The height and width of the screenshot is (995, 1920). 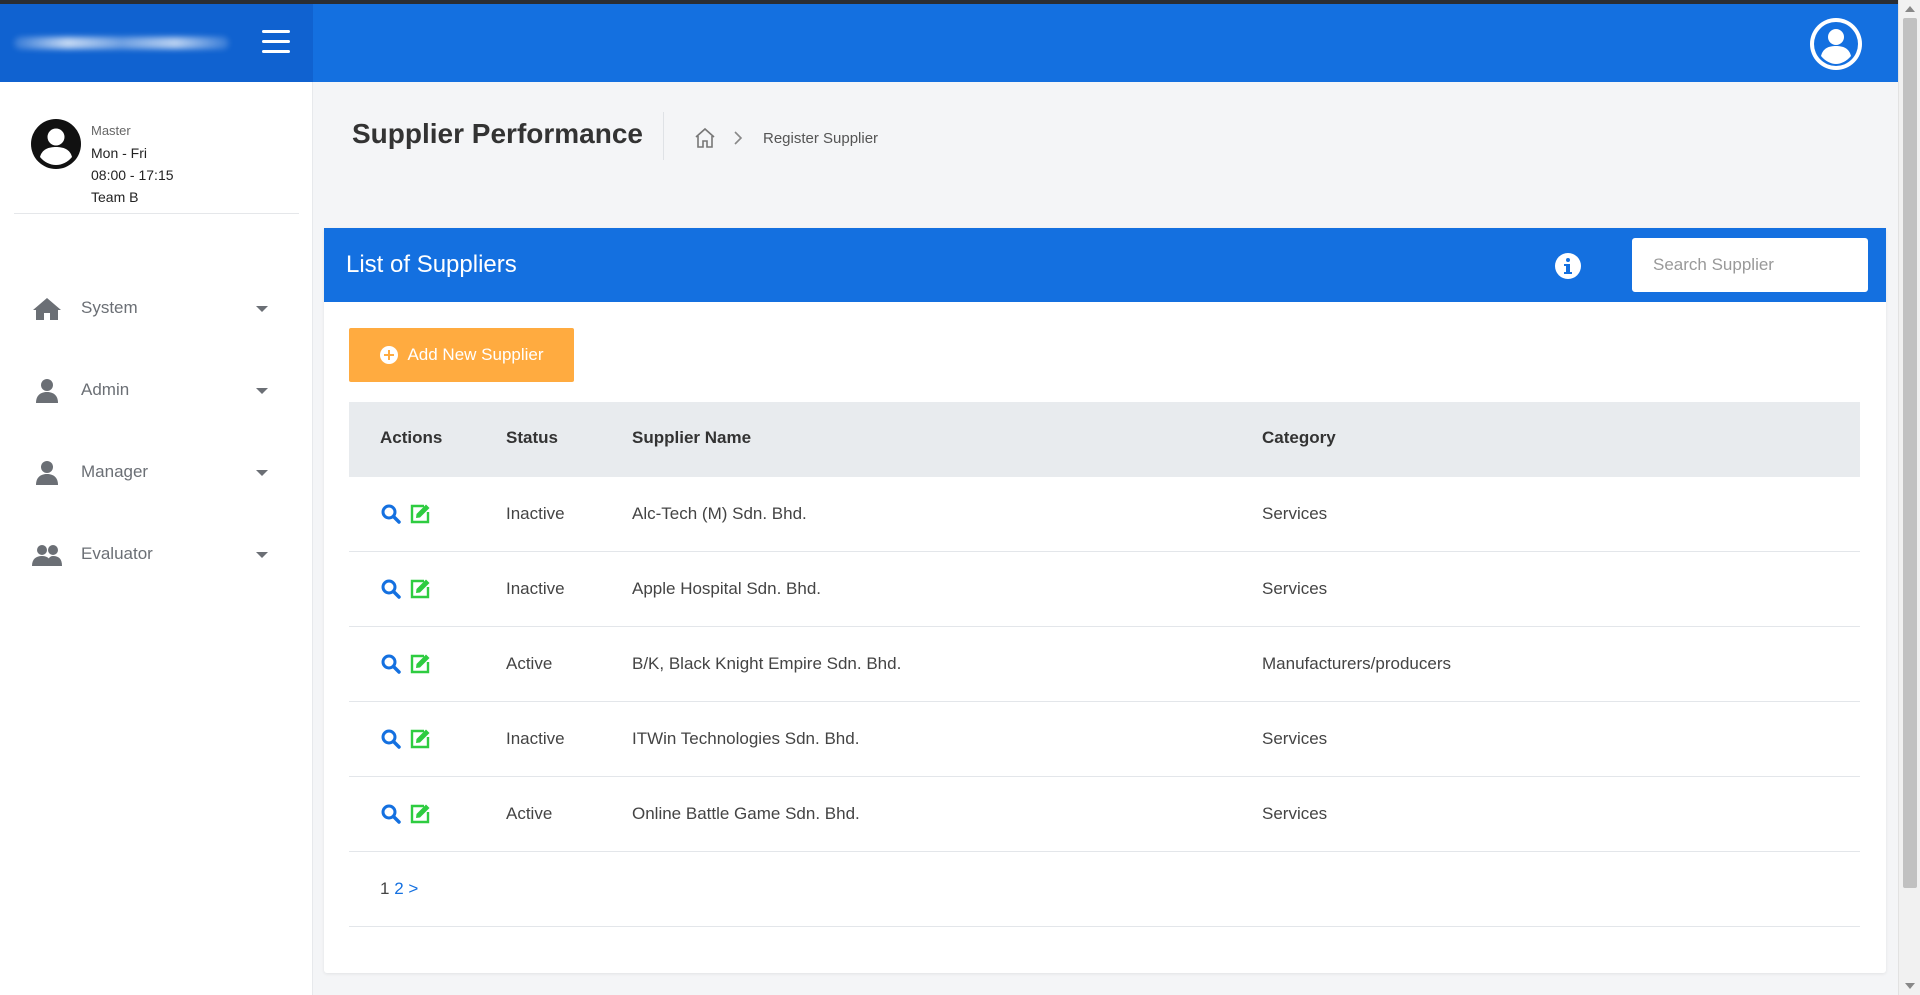 I want to click on top-header, so click(x=949, y=43).